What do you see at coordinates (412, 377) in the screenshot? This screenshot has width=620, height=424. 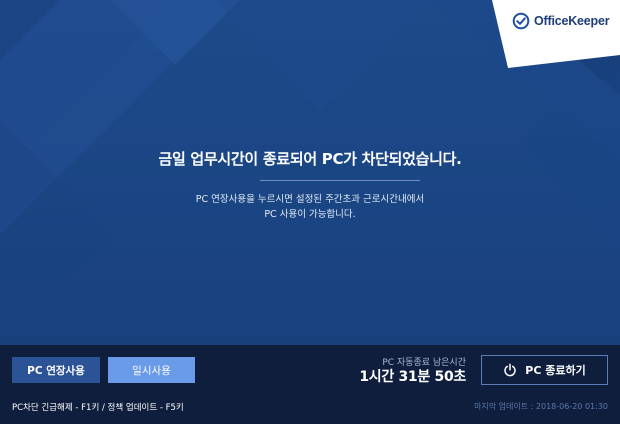 I see `auto-shutdown-countdown: 1시간 31분 50초` at bounding box center [412, 377].